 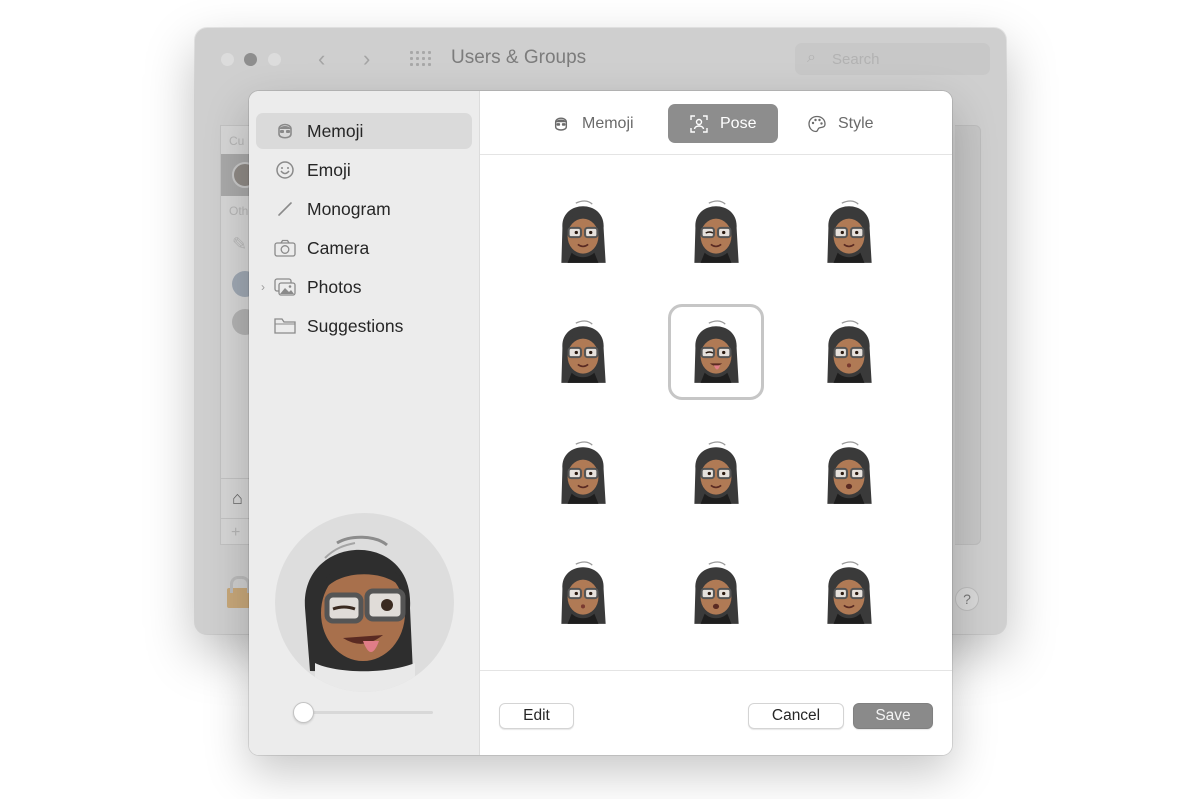 What do you see at coordinates (285, 287) in the screenshot?
I see `photos-icon` at bounding box center [285, 287].